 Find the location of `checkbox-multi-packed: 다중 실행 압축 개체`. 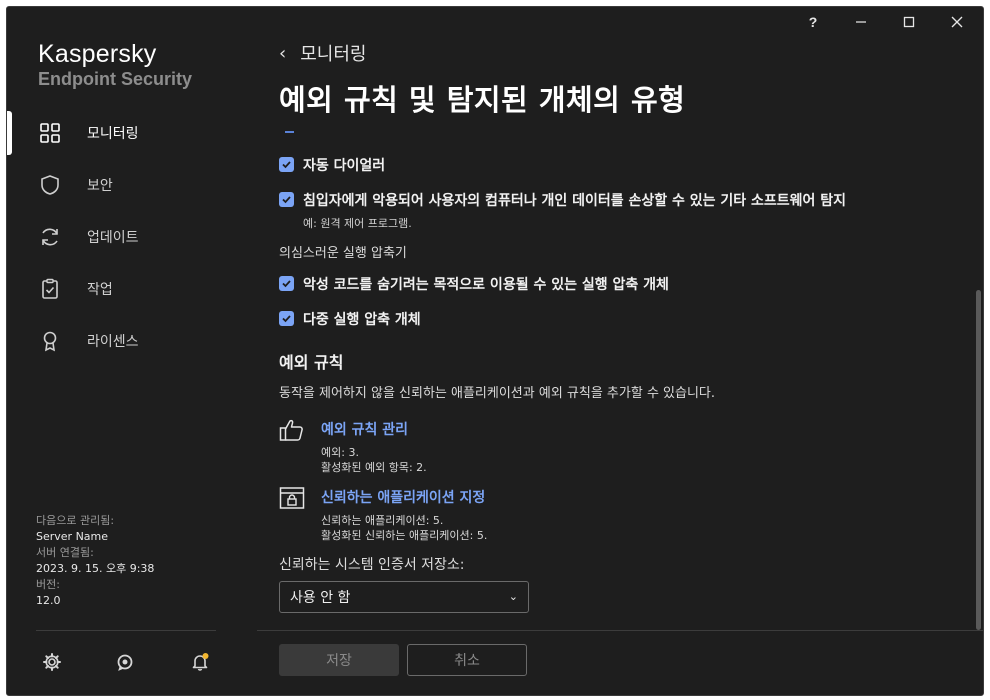

checkbox-multi-packed: 다중 실행 압축 개체 is located at coordinates (350, 319).